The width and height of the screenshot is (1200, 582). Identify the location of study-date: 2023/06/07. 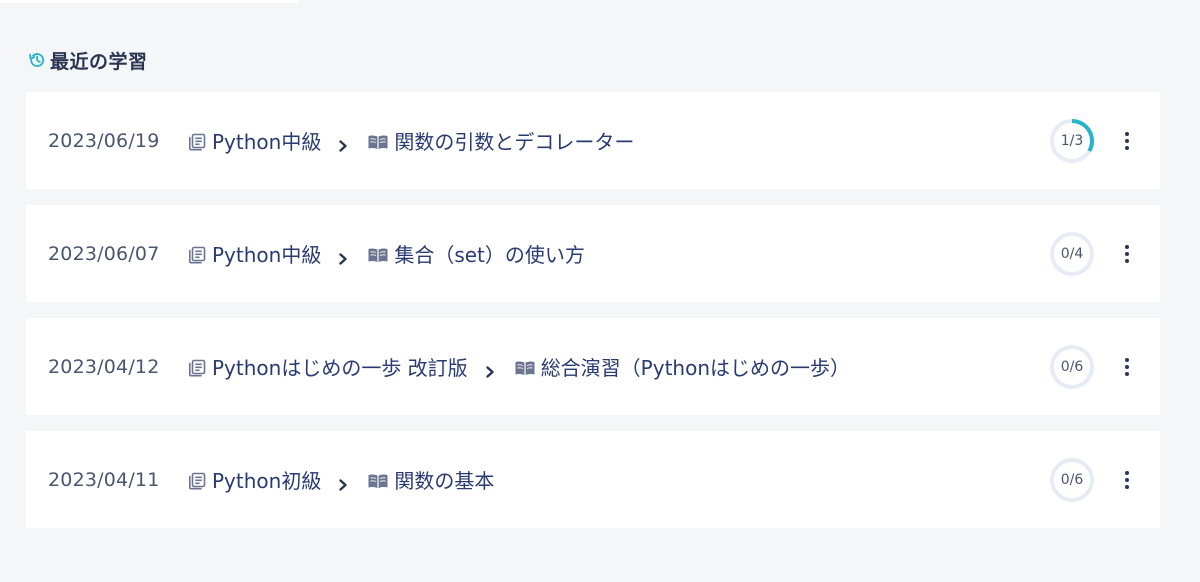
(104, 253).